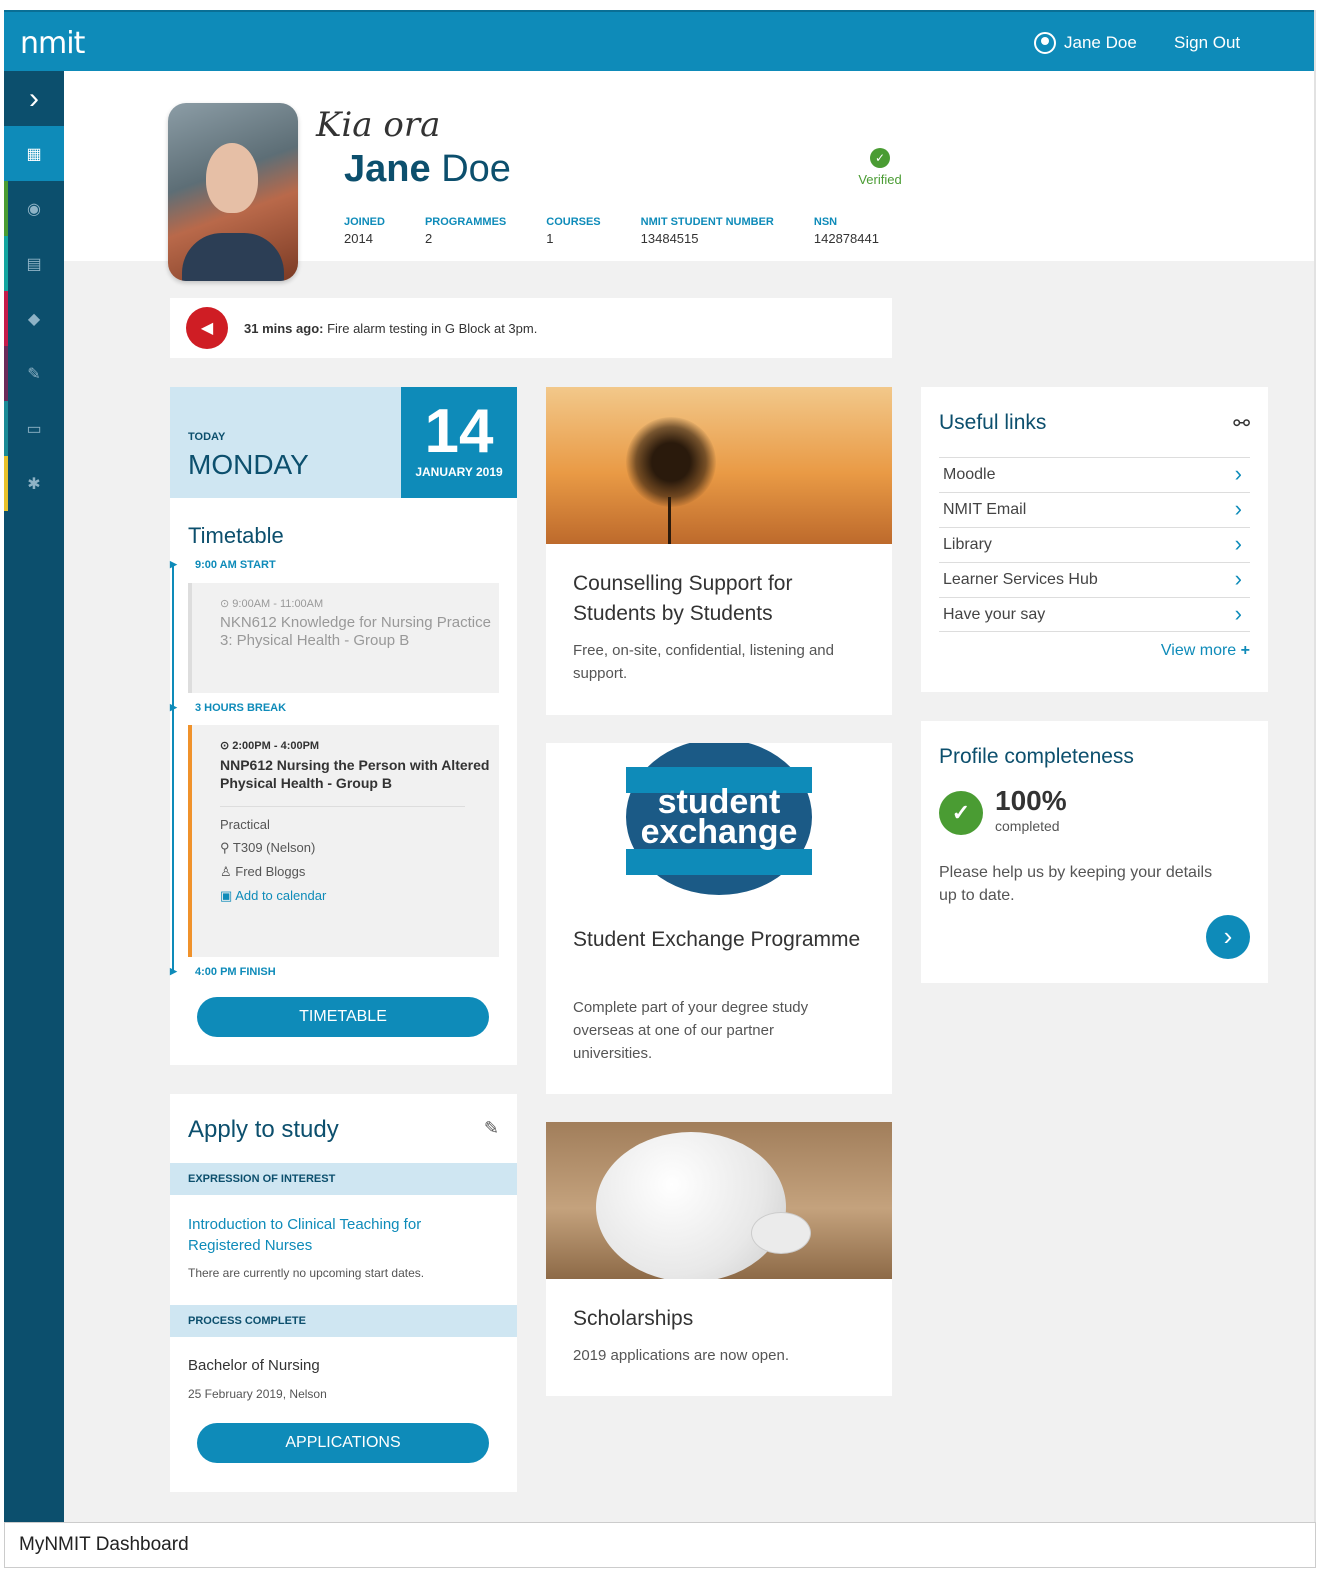  I want to click on stat-programmes: PROGRAMMES 2, so click(465, 231).